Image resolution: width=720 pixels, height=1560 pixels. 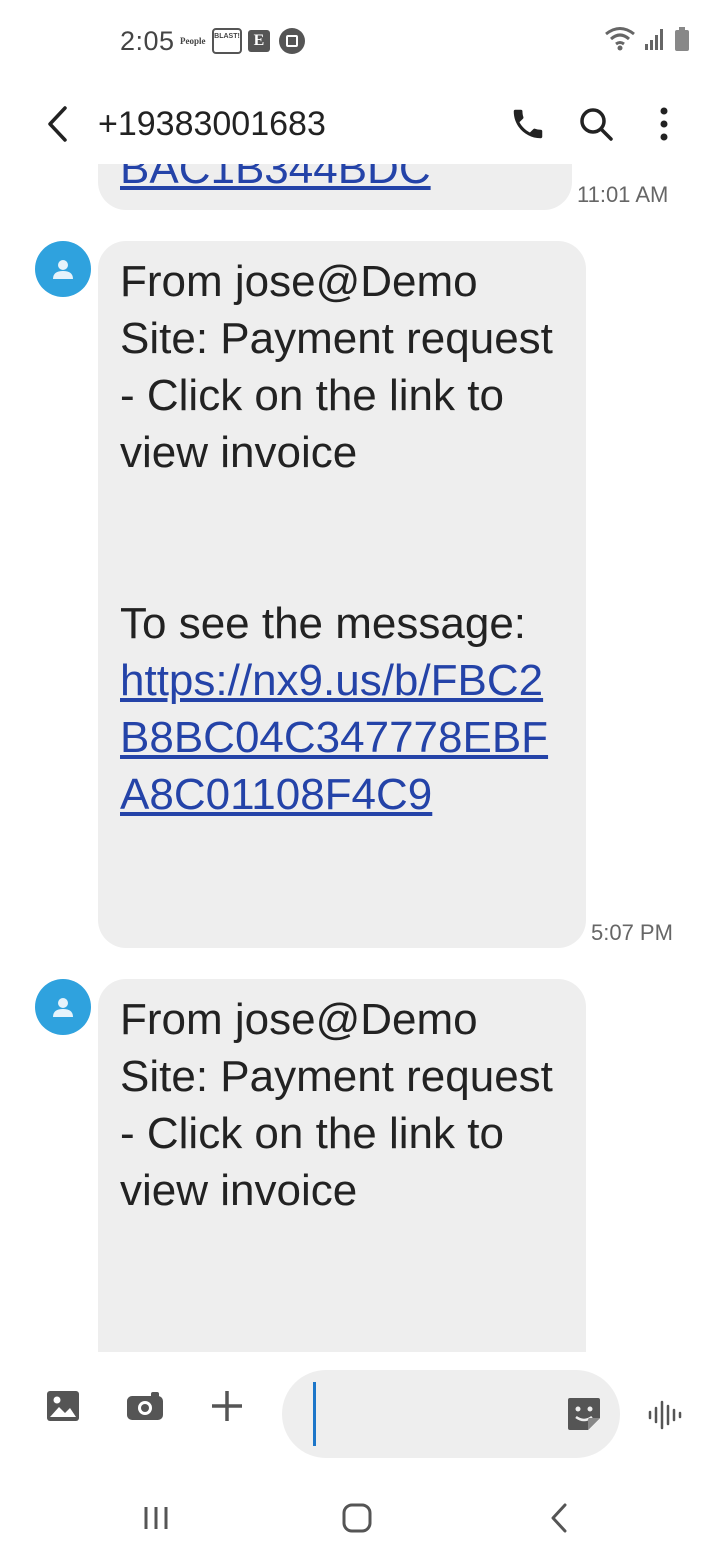 I want to click on message-text: To see the message:, so click(x=323, y=623).